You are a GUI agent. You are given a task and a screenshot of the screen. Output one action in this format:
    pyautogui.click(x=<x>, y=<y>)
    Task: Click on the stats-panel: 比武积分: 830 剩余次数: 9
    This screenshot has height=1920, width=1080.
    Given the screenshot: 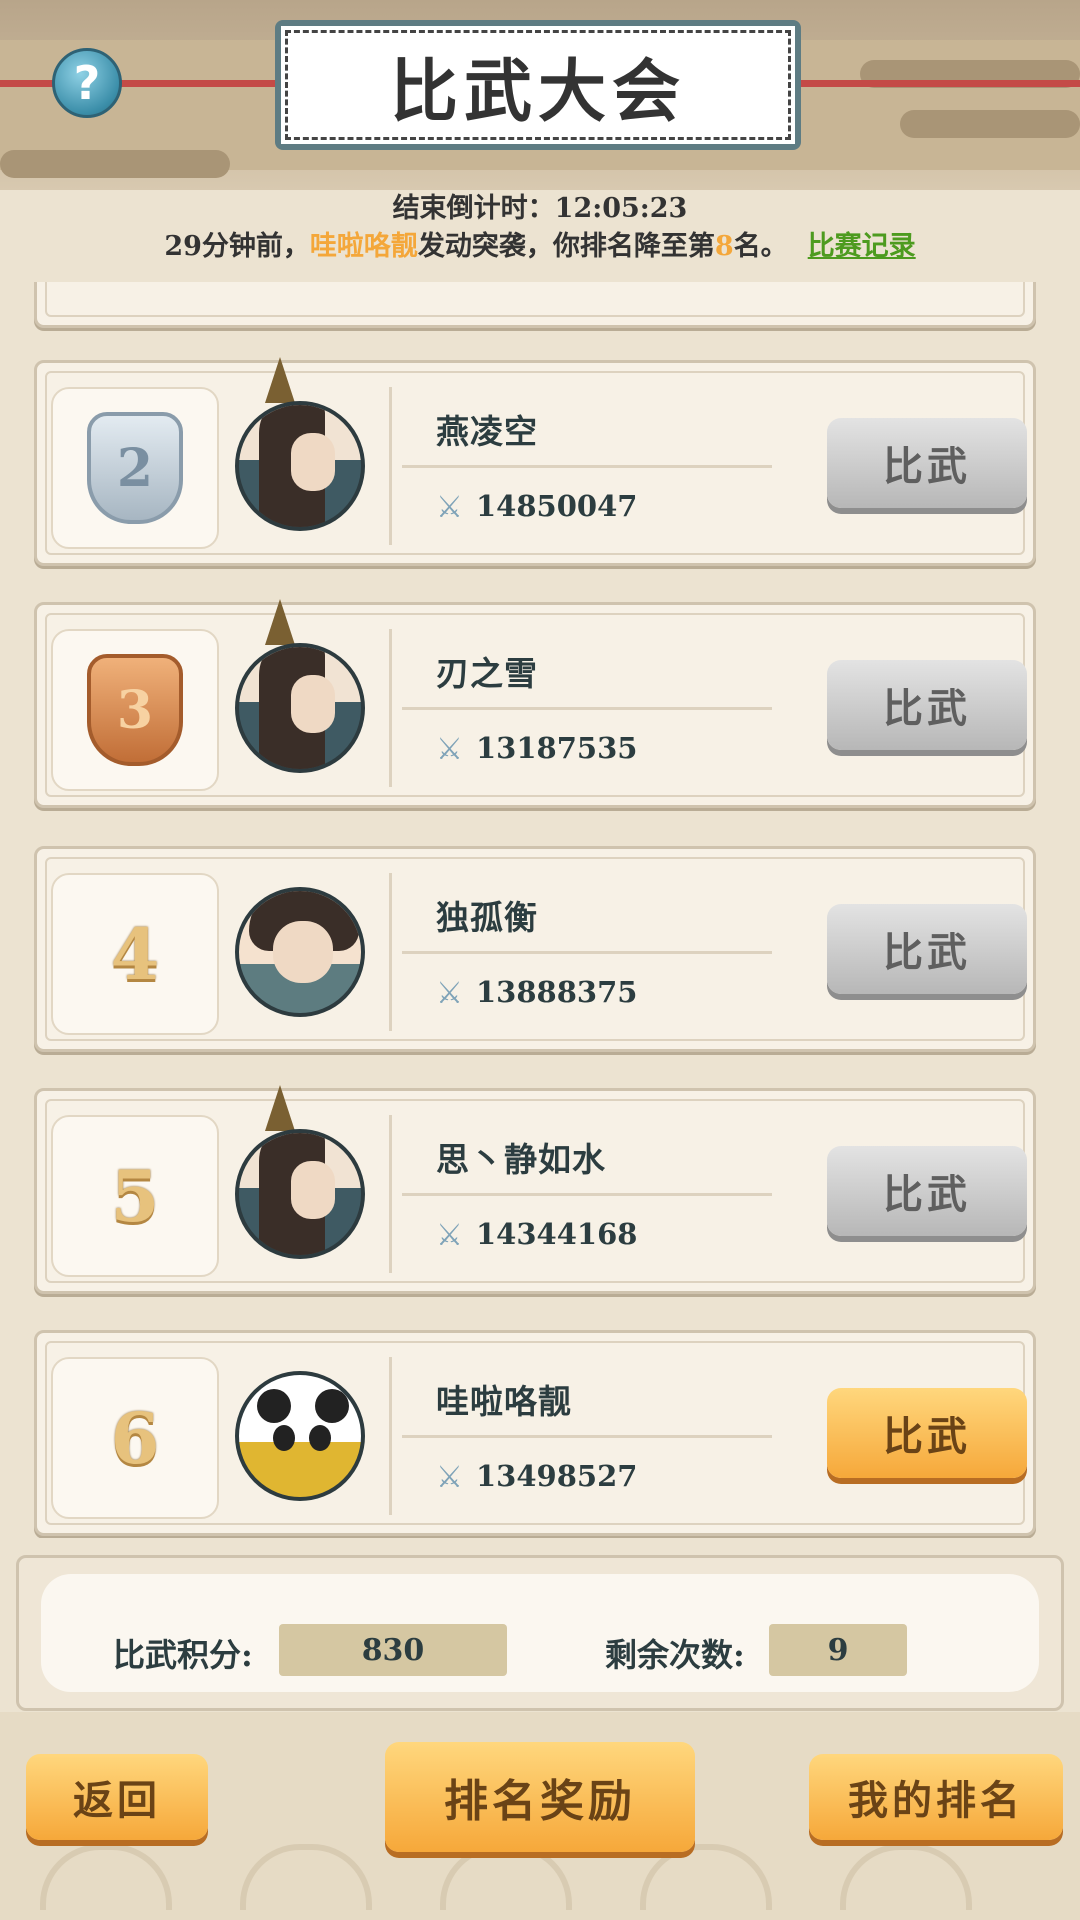 What is the action you would take?
    pyautogui.click(x=540, y=1633)
    